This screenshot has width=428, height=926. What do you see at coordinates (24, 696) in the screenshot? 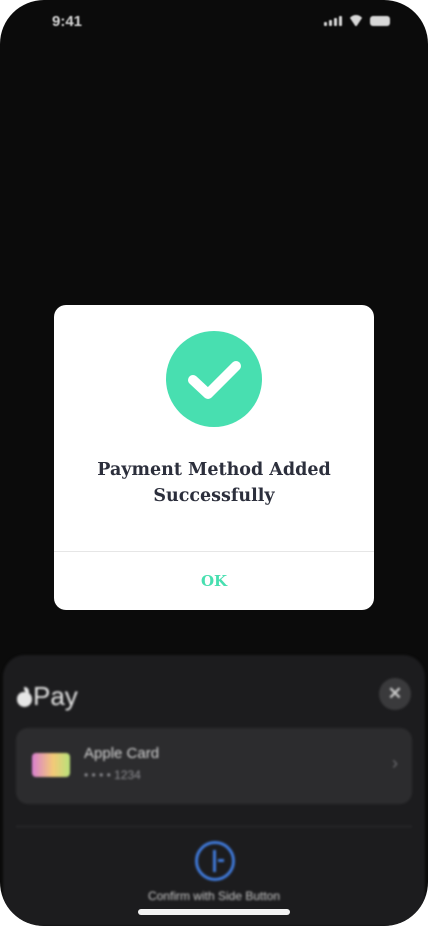
I see `apple-logo-icon` at bounding box center [24, 696].